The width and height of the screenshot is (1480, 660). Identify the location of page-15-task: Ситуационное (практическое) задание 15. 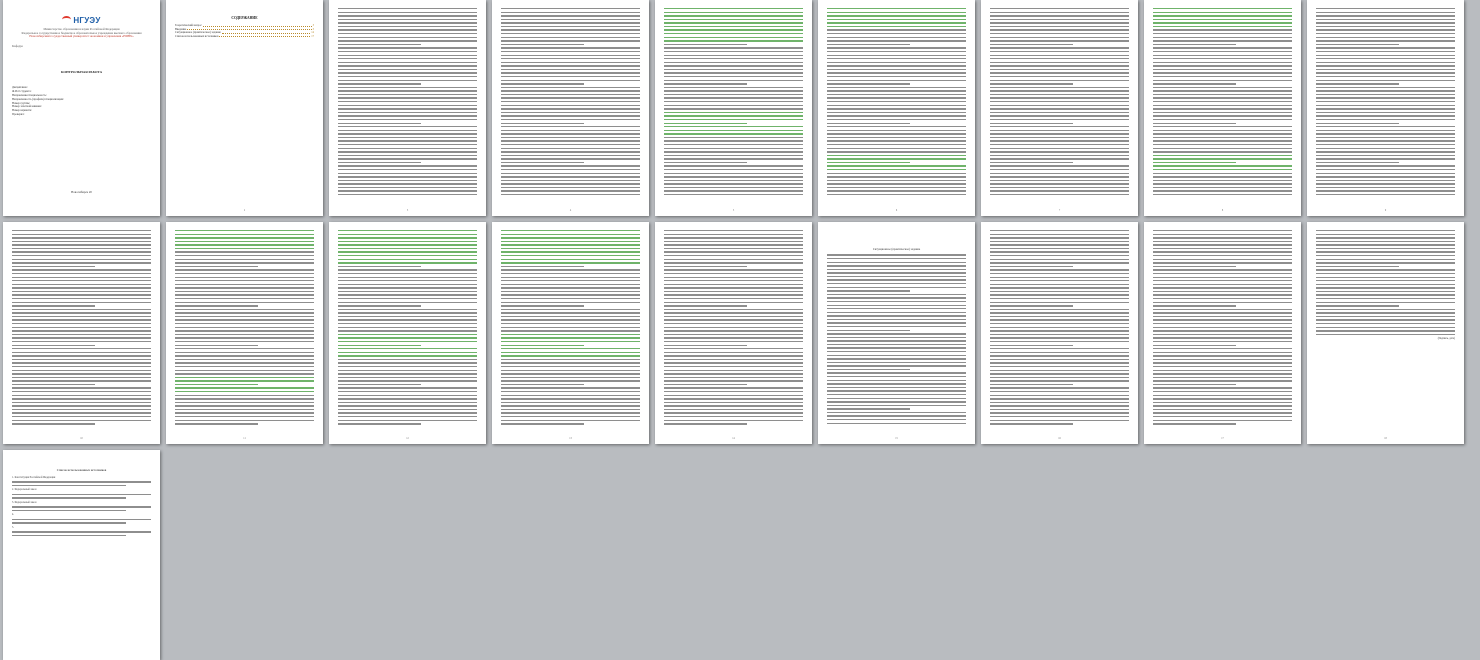
(896, 333).